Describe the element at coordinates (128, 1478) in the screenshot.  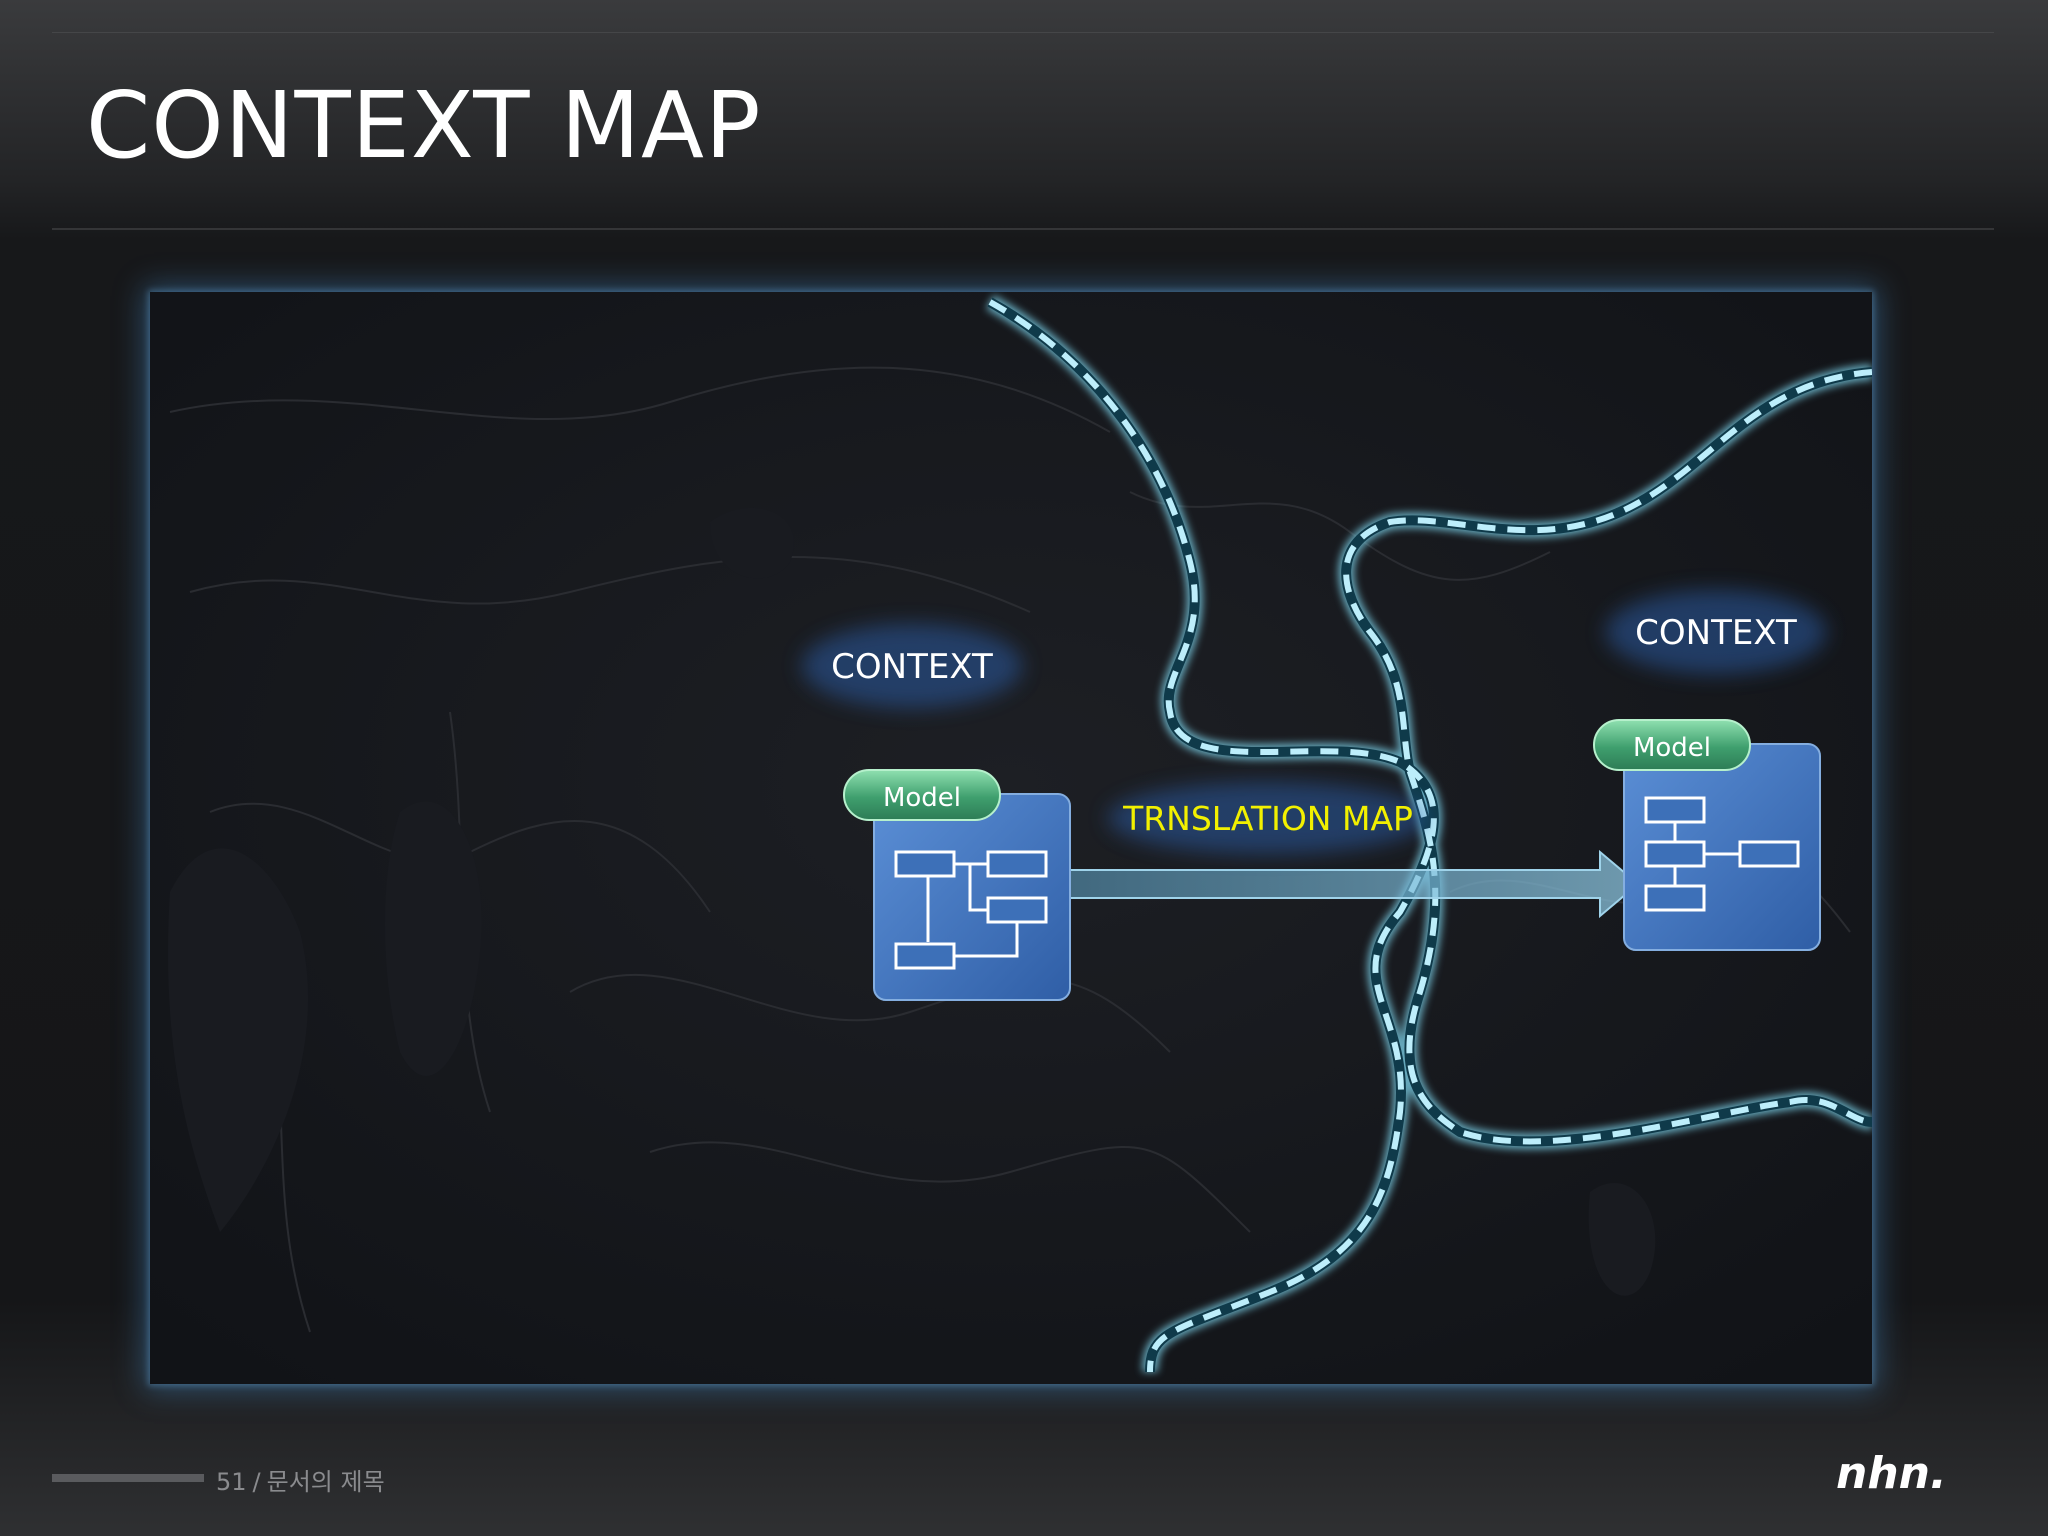
I see `footer-progress-bar` at that location.